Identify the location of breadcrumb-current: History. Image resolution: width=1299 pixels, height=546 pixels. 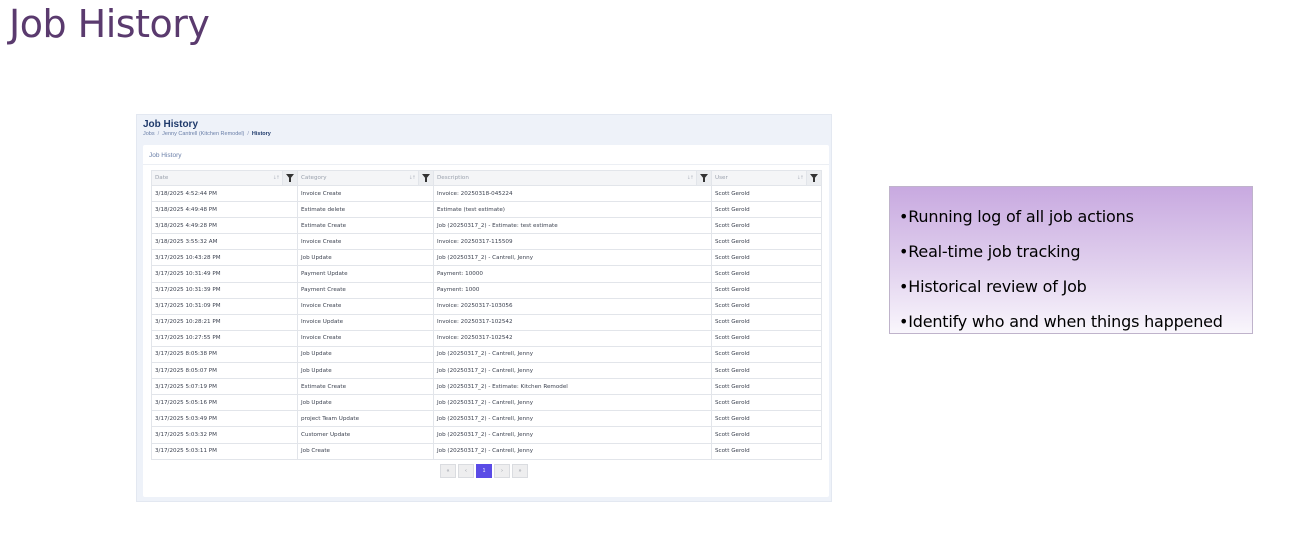
(261, 134).